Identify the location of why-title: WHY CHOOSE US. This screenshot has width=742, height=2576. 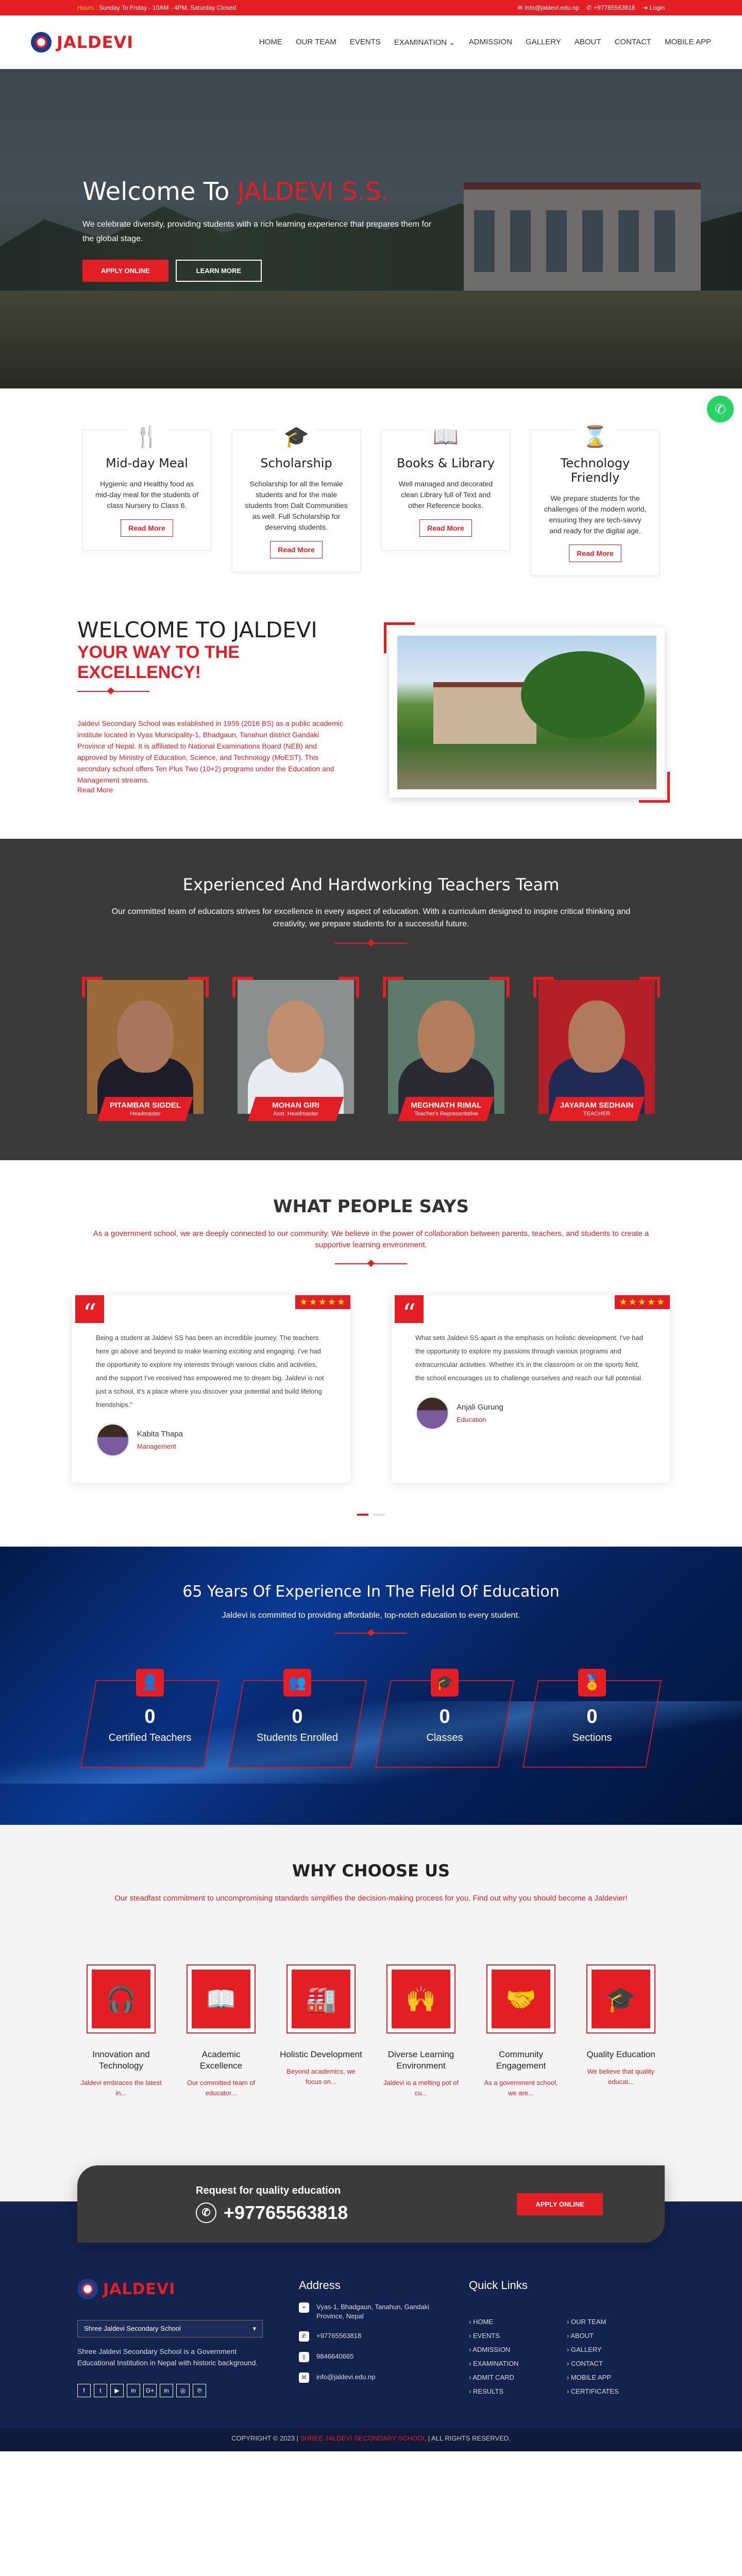
(371, 1870).